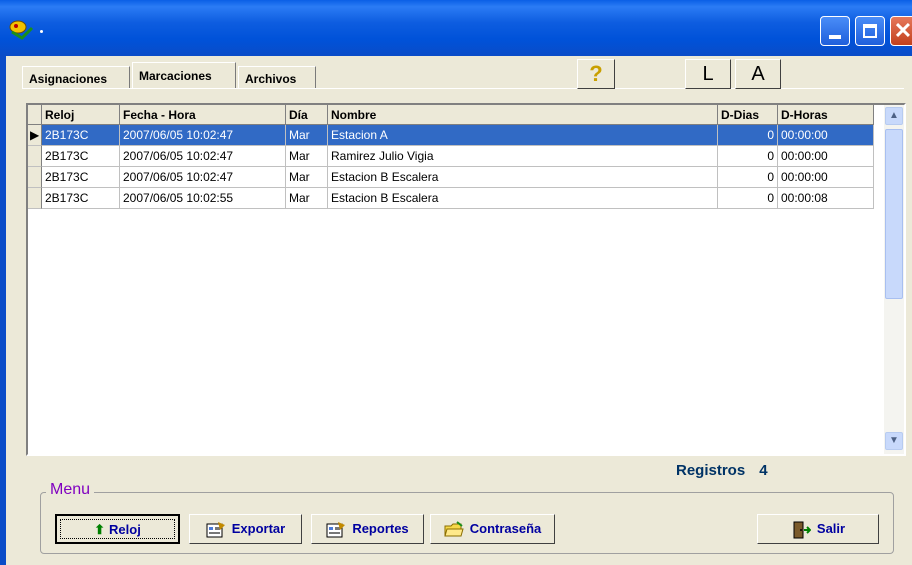 This screenshot has height=565, width=912. I want to click on scrollbar-thumb, so click(894, 214).